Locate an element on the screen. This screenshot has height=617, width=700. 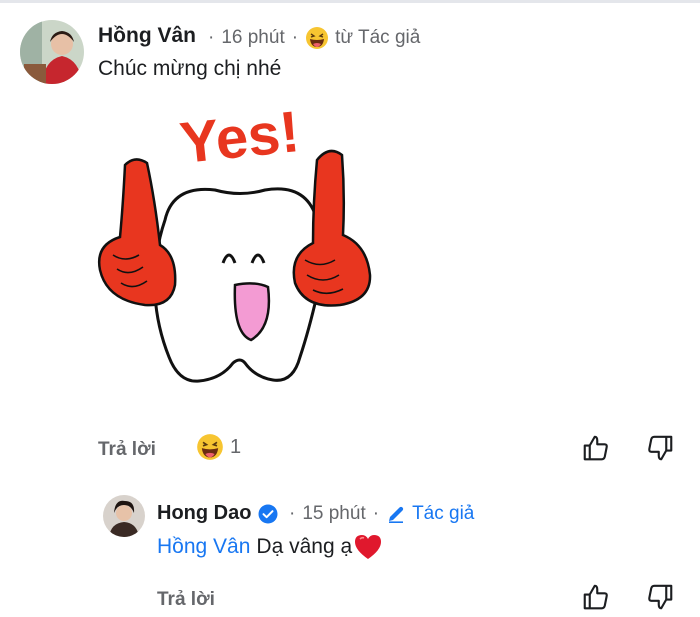
mention-link: Hồng Vân is located at coordinates (203, 547).